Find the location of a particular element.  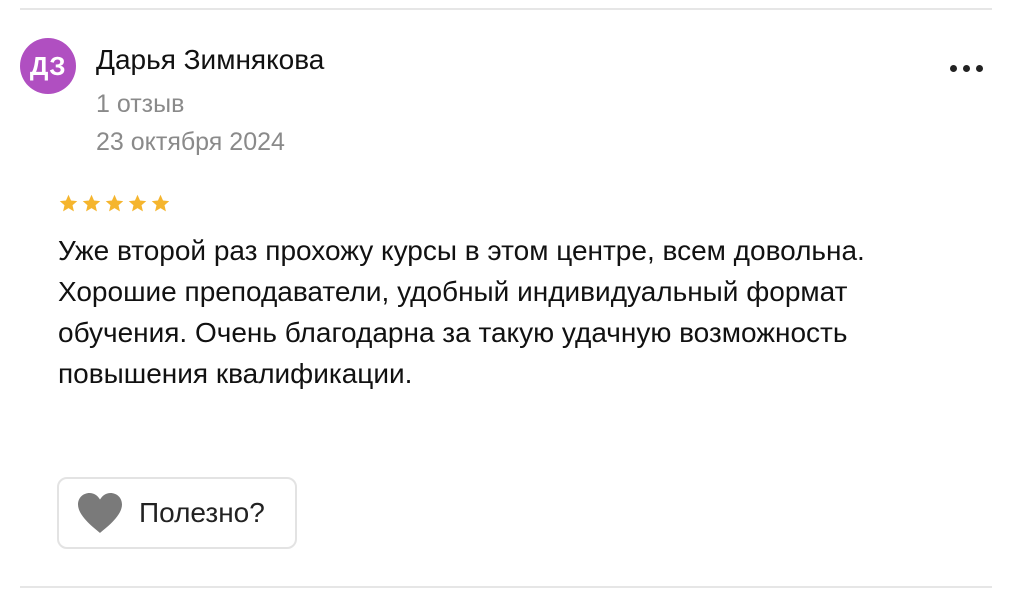

top-divider is located at coordinates (506, 9).